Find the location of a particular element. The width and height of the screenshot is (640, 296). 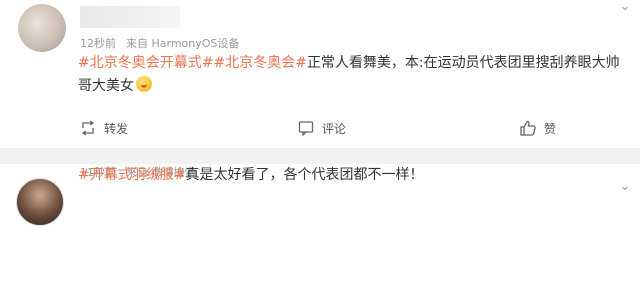

like-button: 赞 is located at coordinates (538, 128).